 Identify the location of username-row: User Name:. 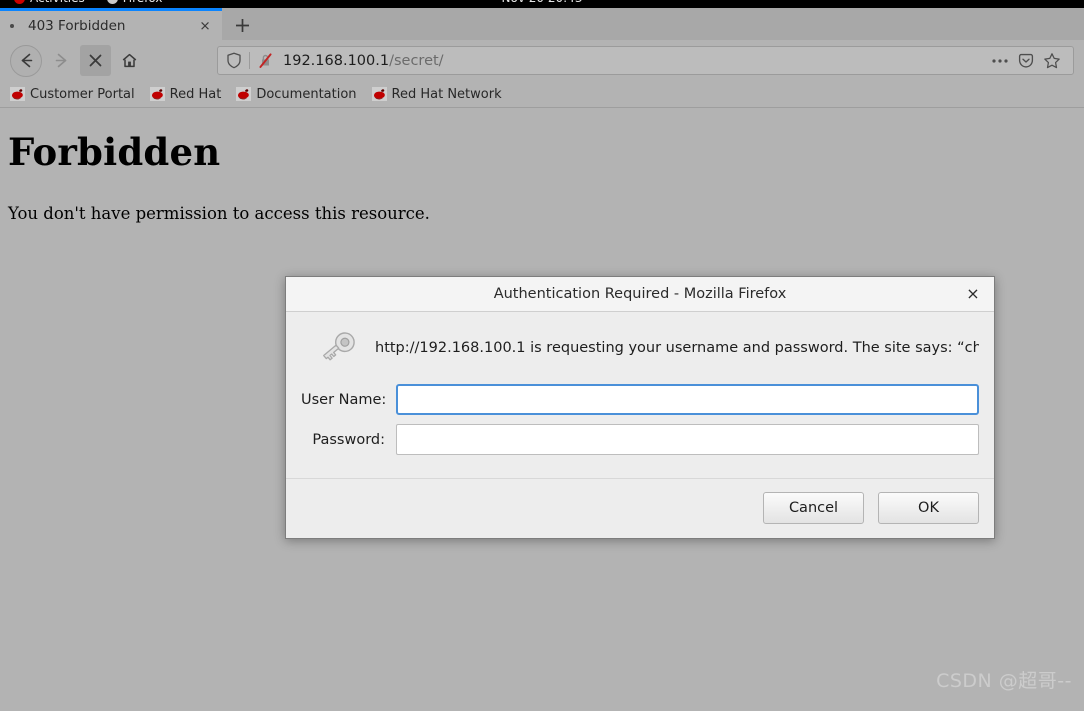
(640, 399).